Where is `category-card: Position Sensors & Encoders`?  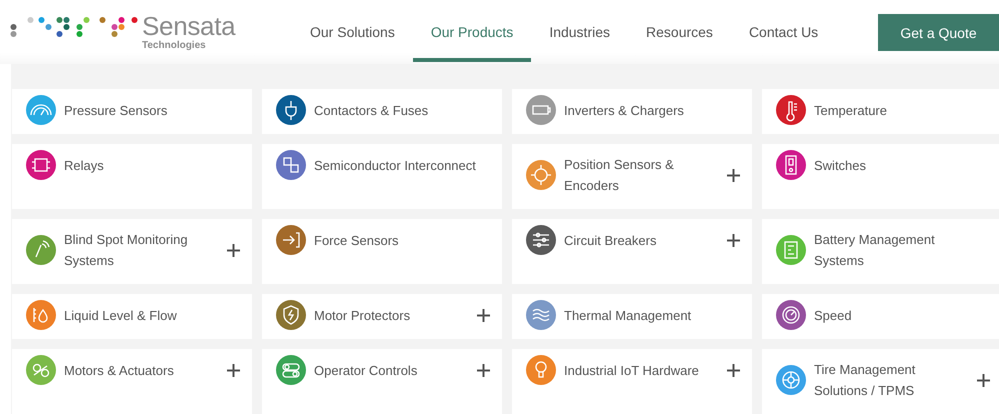 category-card: Position Sensors & Encoders is located at coordinates (632, 176).